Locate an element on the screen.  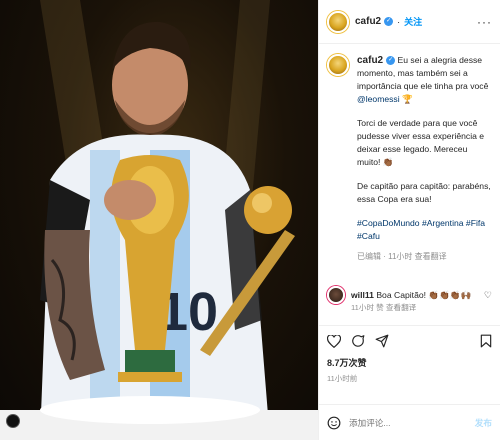
commenter-avatar is located at coordinates (336, 295).